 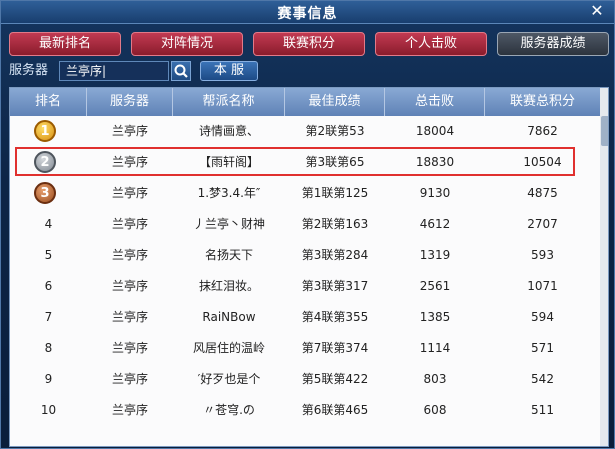 What do you see at coordinates (435, 224) in the screenshot?
I see `cell-kills: 4612` at bounding box center [435, 224].